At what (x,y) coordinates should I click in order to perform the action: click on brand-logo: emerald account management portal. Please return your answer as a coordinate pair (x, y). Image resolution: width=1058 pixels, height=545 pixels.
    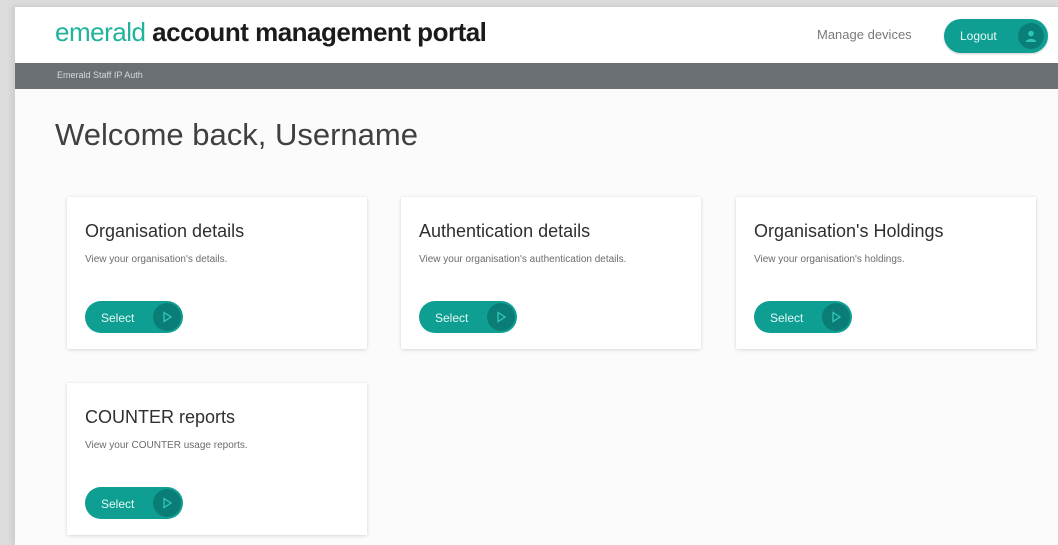
    Looking at the image, I should click on (271, 32).